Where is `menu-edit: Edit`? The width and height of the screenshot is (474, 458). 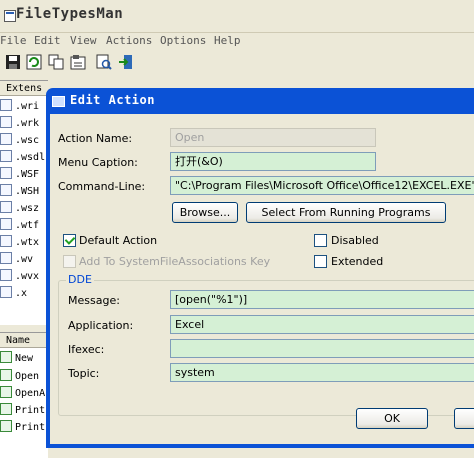
menu-edit: Edit is located at coordinates (47, 40).